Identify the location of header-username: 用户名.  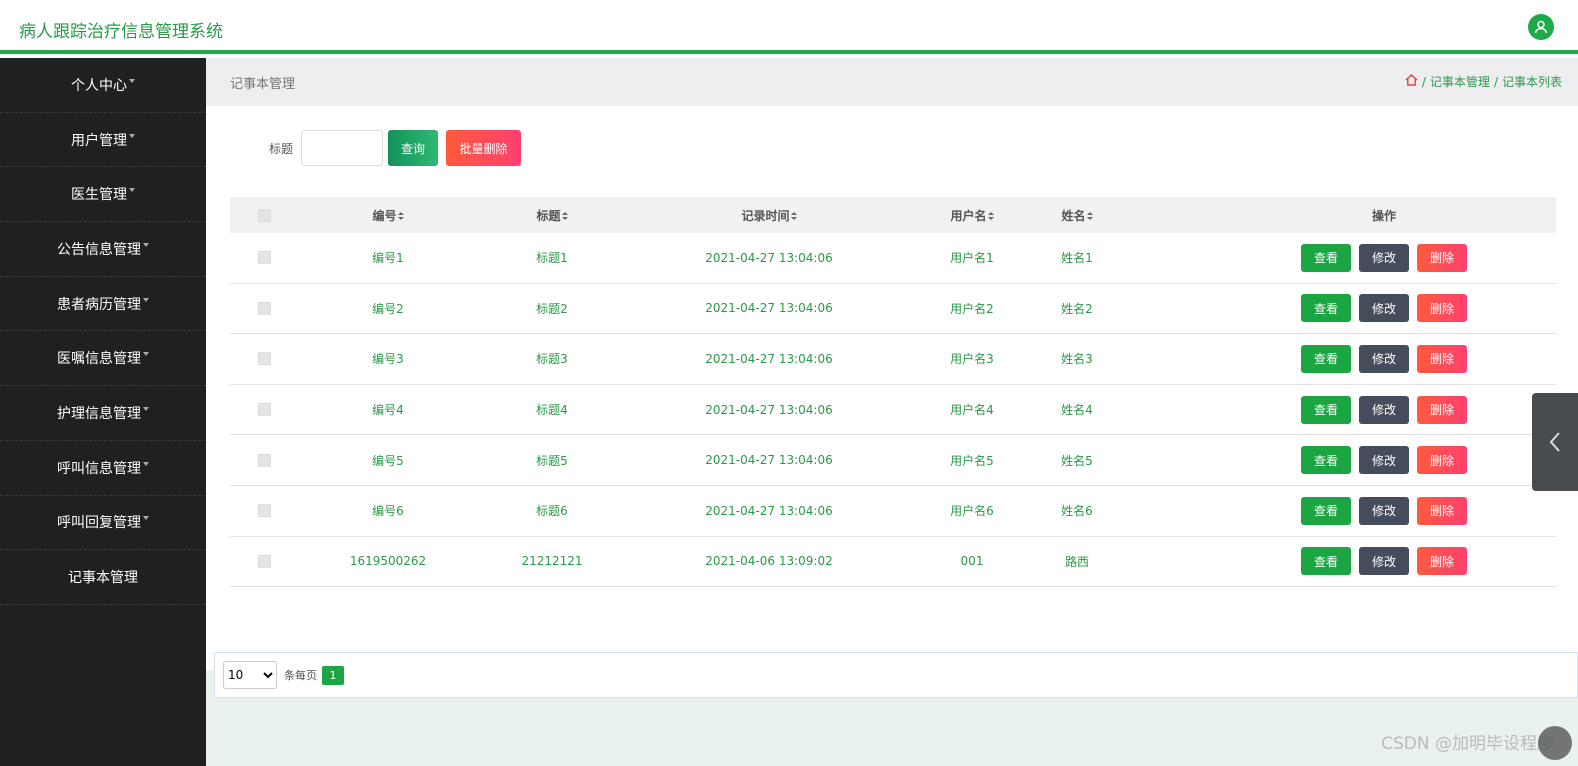
(972, 215).